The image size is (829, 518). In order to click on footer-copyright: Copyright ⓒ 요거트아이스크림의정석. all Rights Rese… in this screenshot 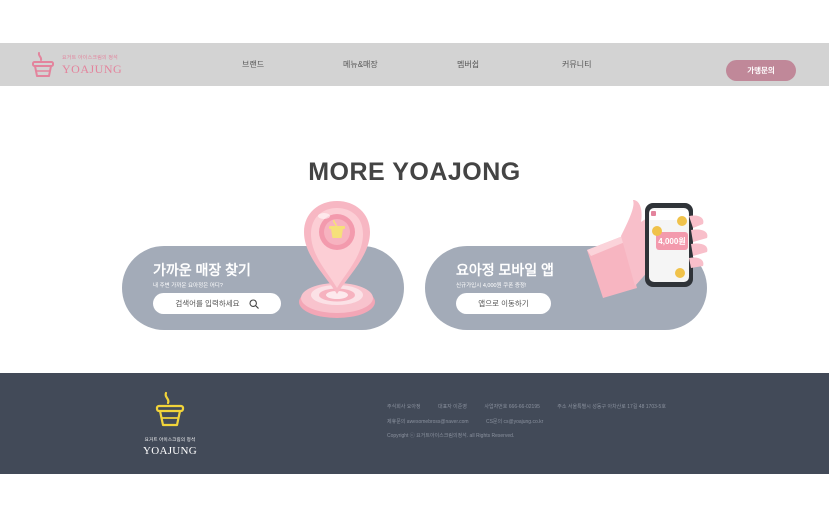, I will do `click(451, 436)`.